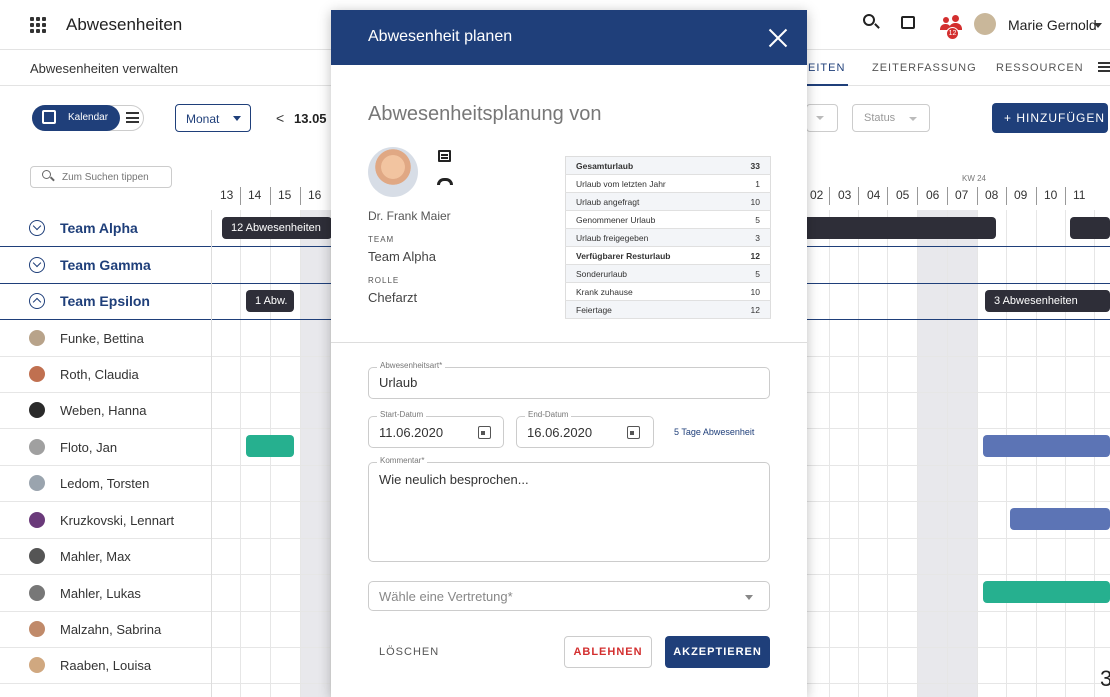  Describe the element at coordinates (1051, 195) in the screenshot. I see `day-number: 10` at that location.